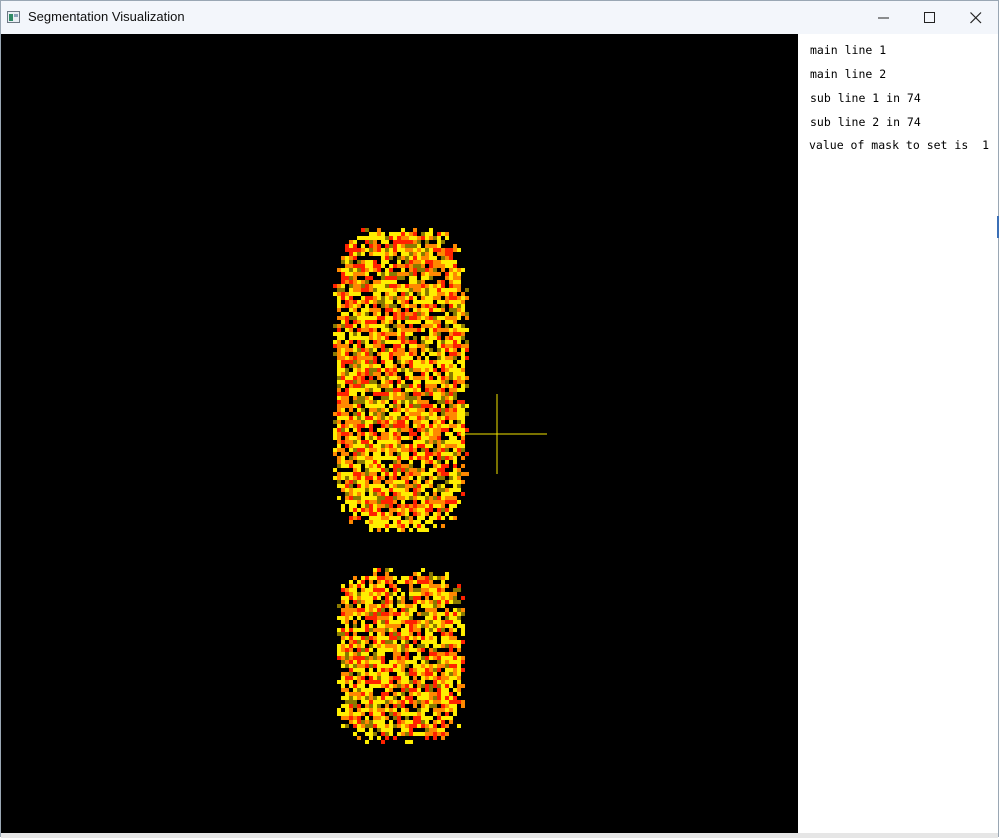  I want to click on close-button, so click(976, 17).